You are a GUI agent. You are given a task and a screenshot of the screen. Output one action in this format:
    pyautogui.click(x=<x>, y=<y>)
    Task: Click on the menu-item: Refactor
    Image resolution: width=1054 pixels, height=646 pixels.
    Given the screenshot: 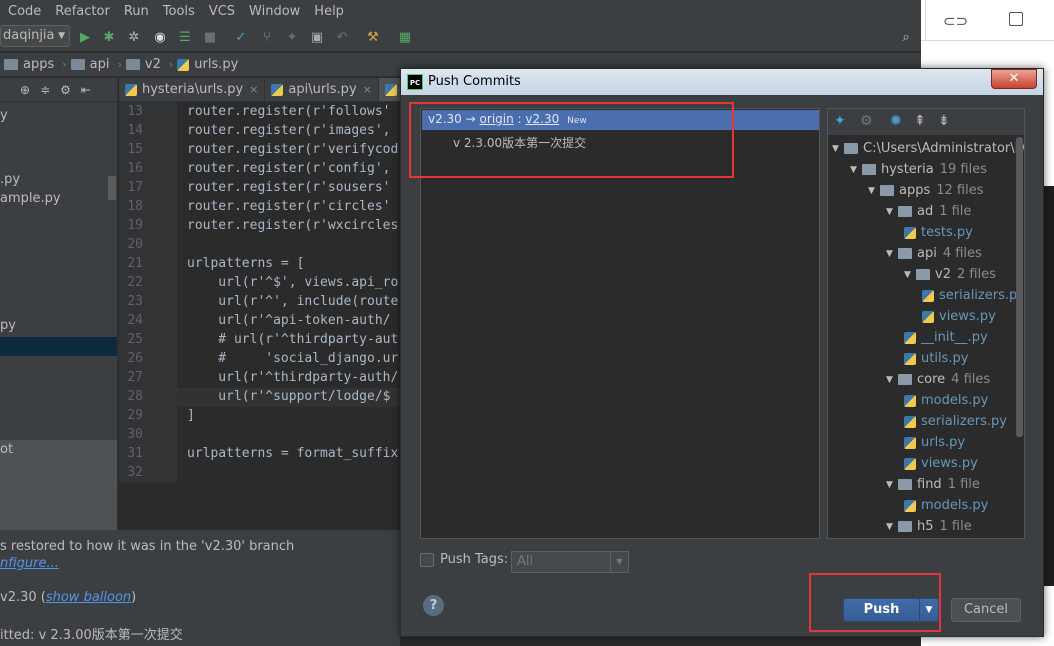 What is the action you would take?
    pyautogui.click(x=82, y=11)
    